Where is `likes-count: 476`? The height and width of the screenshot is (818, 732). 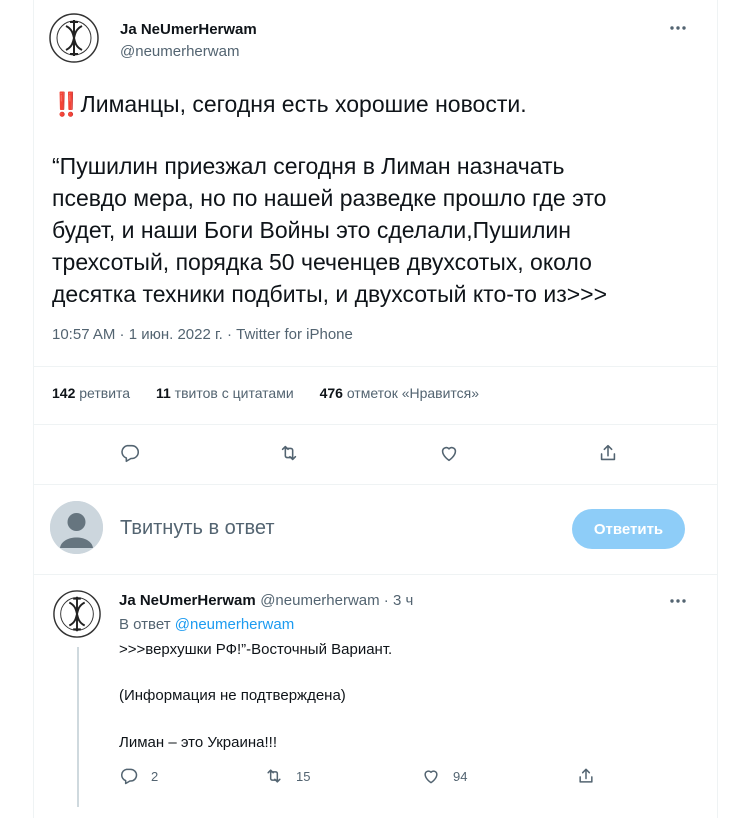 likes-count: 476 is located at coordinates (331, 393).